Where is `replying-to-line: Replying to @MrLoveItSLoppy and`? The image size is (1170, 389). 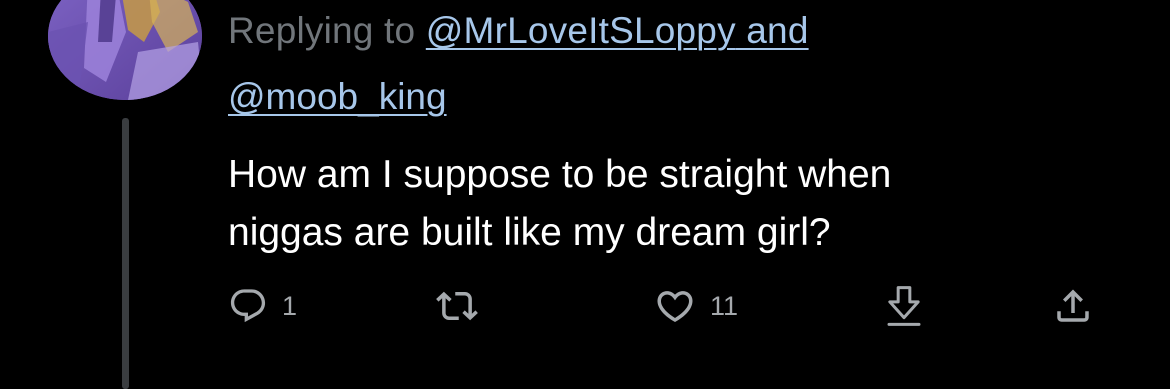
replying-to-line: Replying to @MrLoveItSLoppy and is located at coordinates (518, 31).